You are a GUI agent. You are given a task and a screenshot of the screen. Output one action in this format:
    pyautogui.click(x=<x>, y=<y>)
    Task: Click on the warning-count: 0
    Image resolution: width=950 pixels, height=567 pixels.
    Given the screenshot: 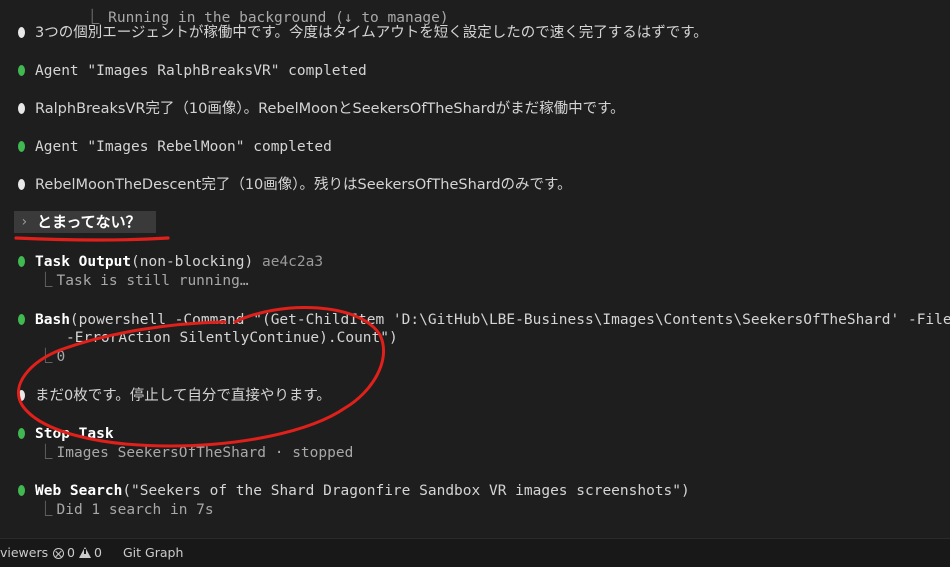 What is the action you would take?
    pyautogui.click(x=97, y=552)
    